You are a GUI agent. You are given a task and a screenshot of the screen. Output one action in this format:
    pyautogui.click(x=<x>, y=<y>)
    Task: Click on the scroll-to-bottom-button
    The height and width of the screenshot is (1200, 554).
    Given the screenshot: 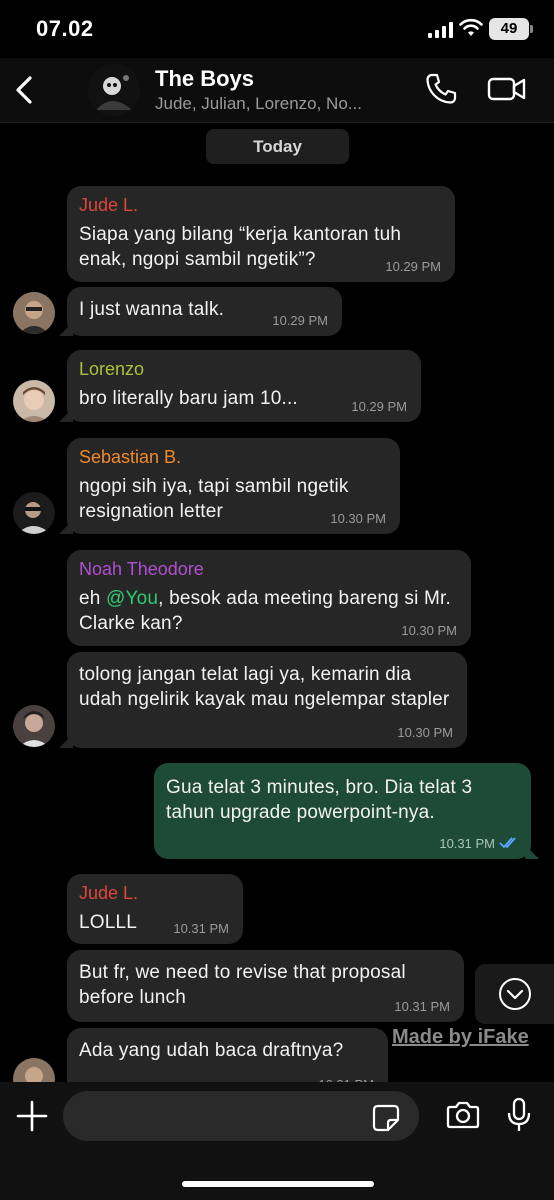 What is the action you would take?
    pyautogui.click(x=514, y=994)
    